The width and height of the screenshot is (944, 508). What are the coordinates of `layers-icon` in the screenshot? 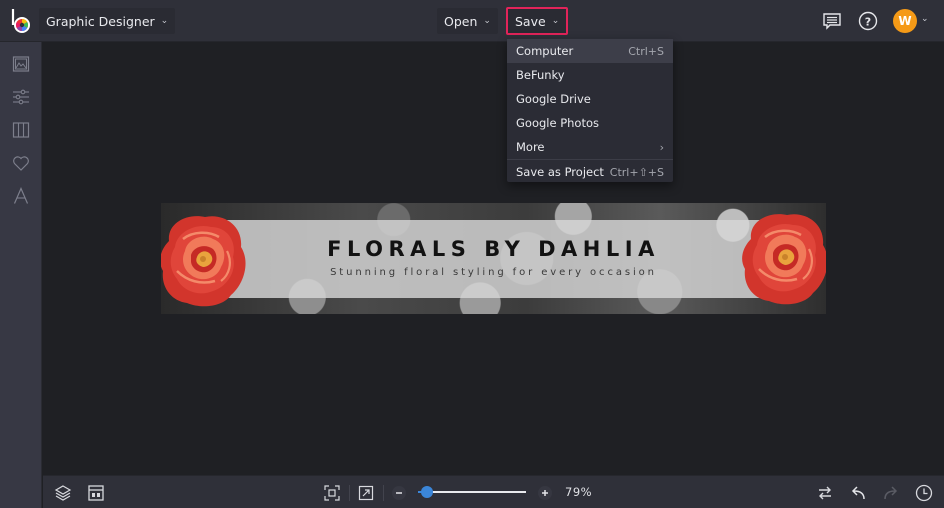 It's located at (63, 493).